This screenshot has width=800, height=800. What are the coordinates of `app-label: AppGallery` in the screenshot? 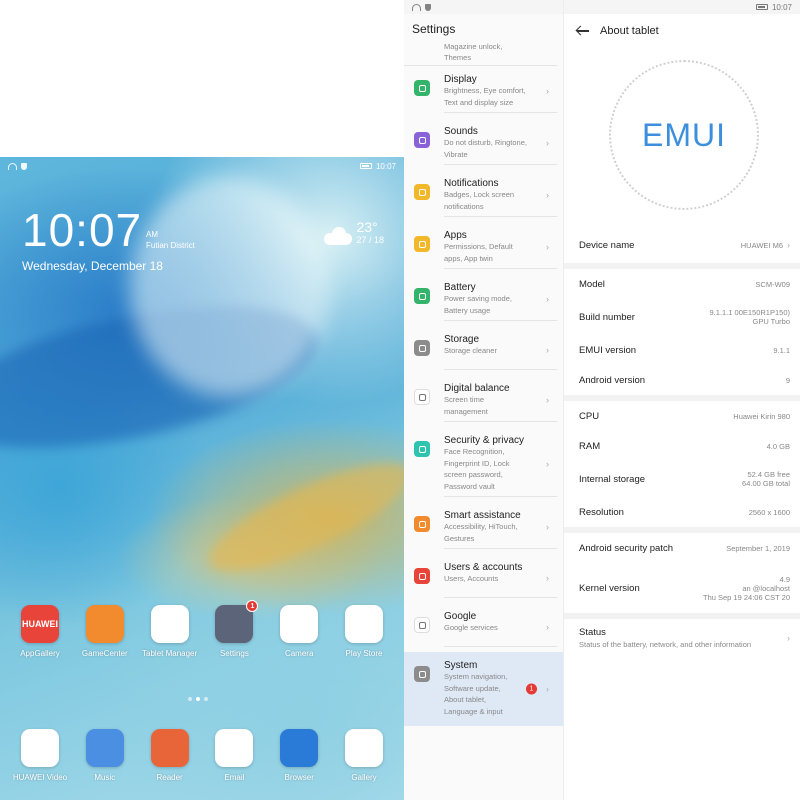 It's located at (40, 653).